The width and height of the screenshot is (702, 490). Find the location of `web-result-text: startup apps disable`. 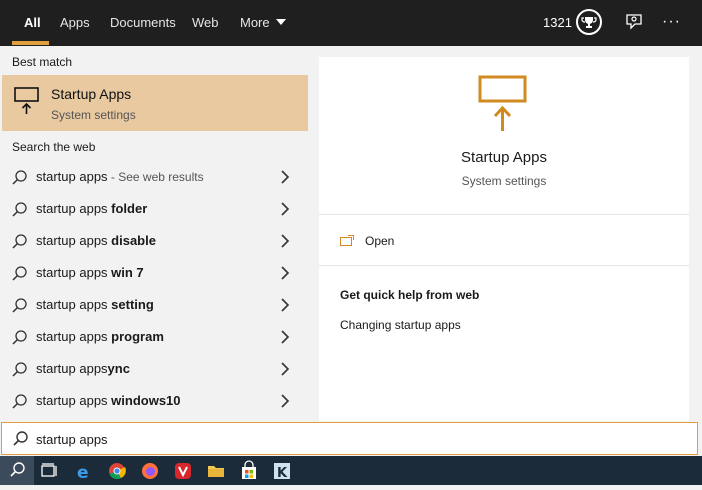

web-result-text: startup apps disable is located at coordinates (96, 240).